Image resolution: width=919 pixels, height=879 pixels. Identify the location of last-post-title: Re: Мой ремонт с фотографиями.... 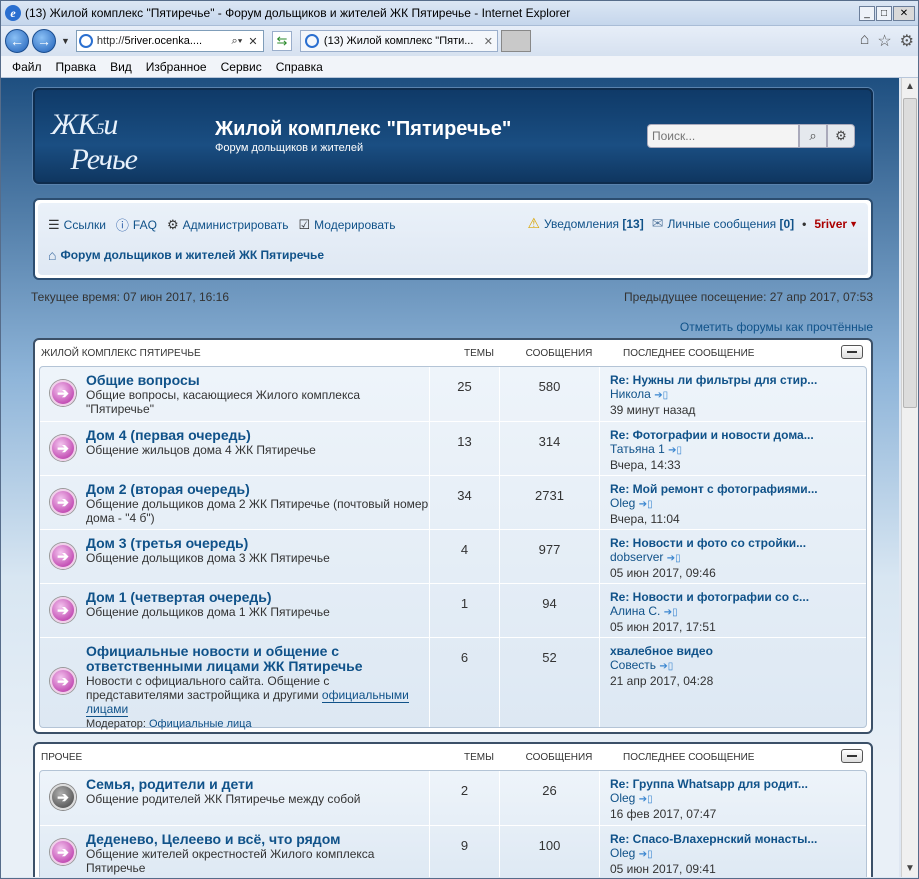
(722, 489).